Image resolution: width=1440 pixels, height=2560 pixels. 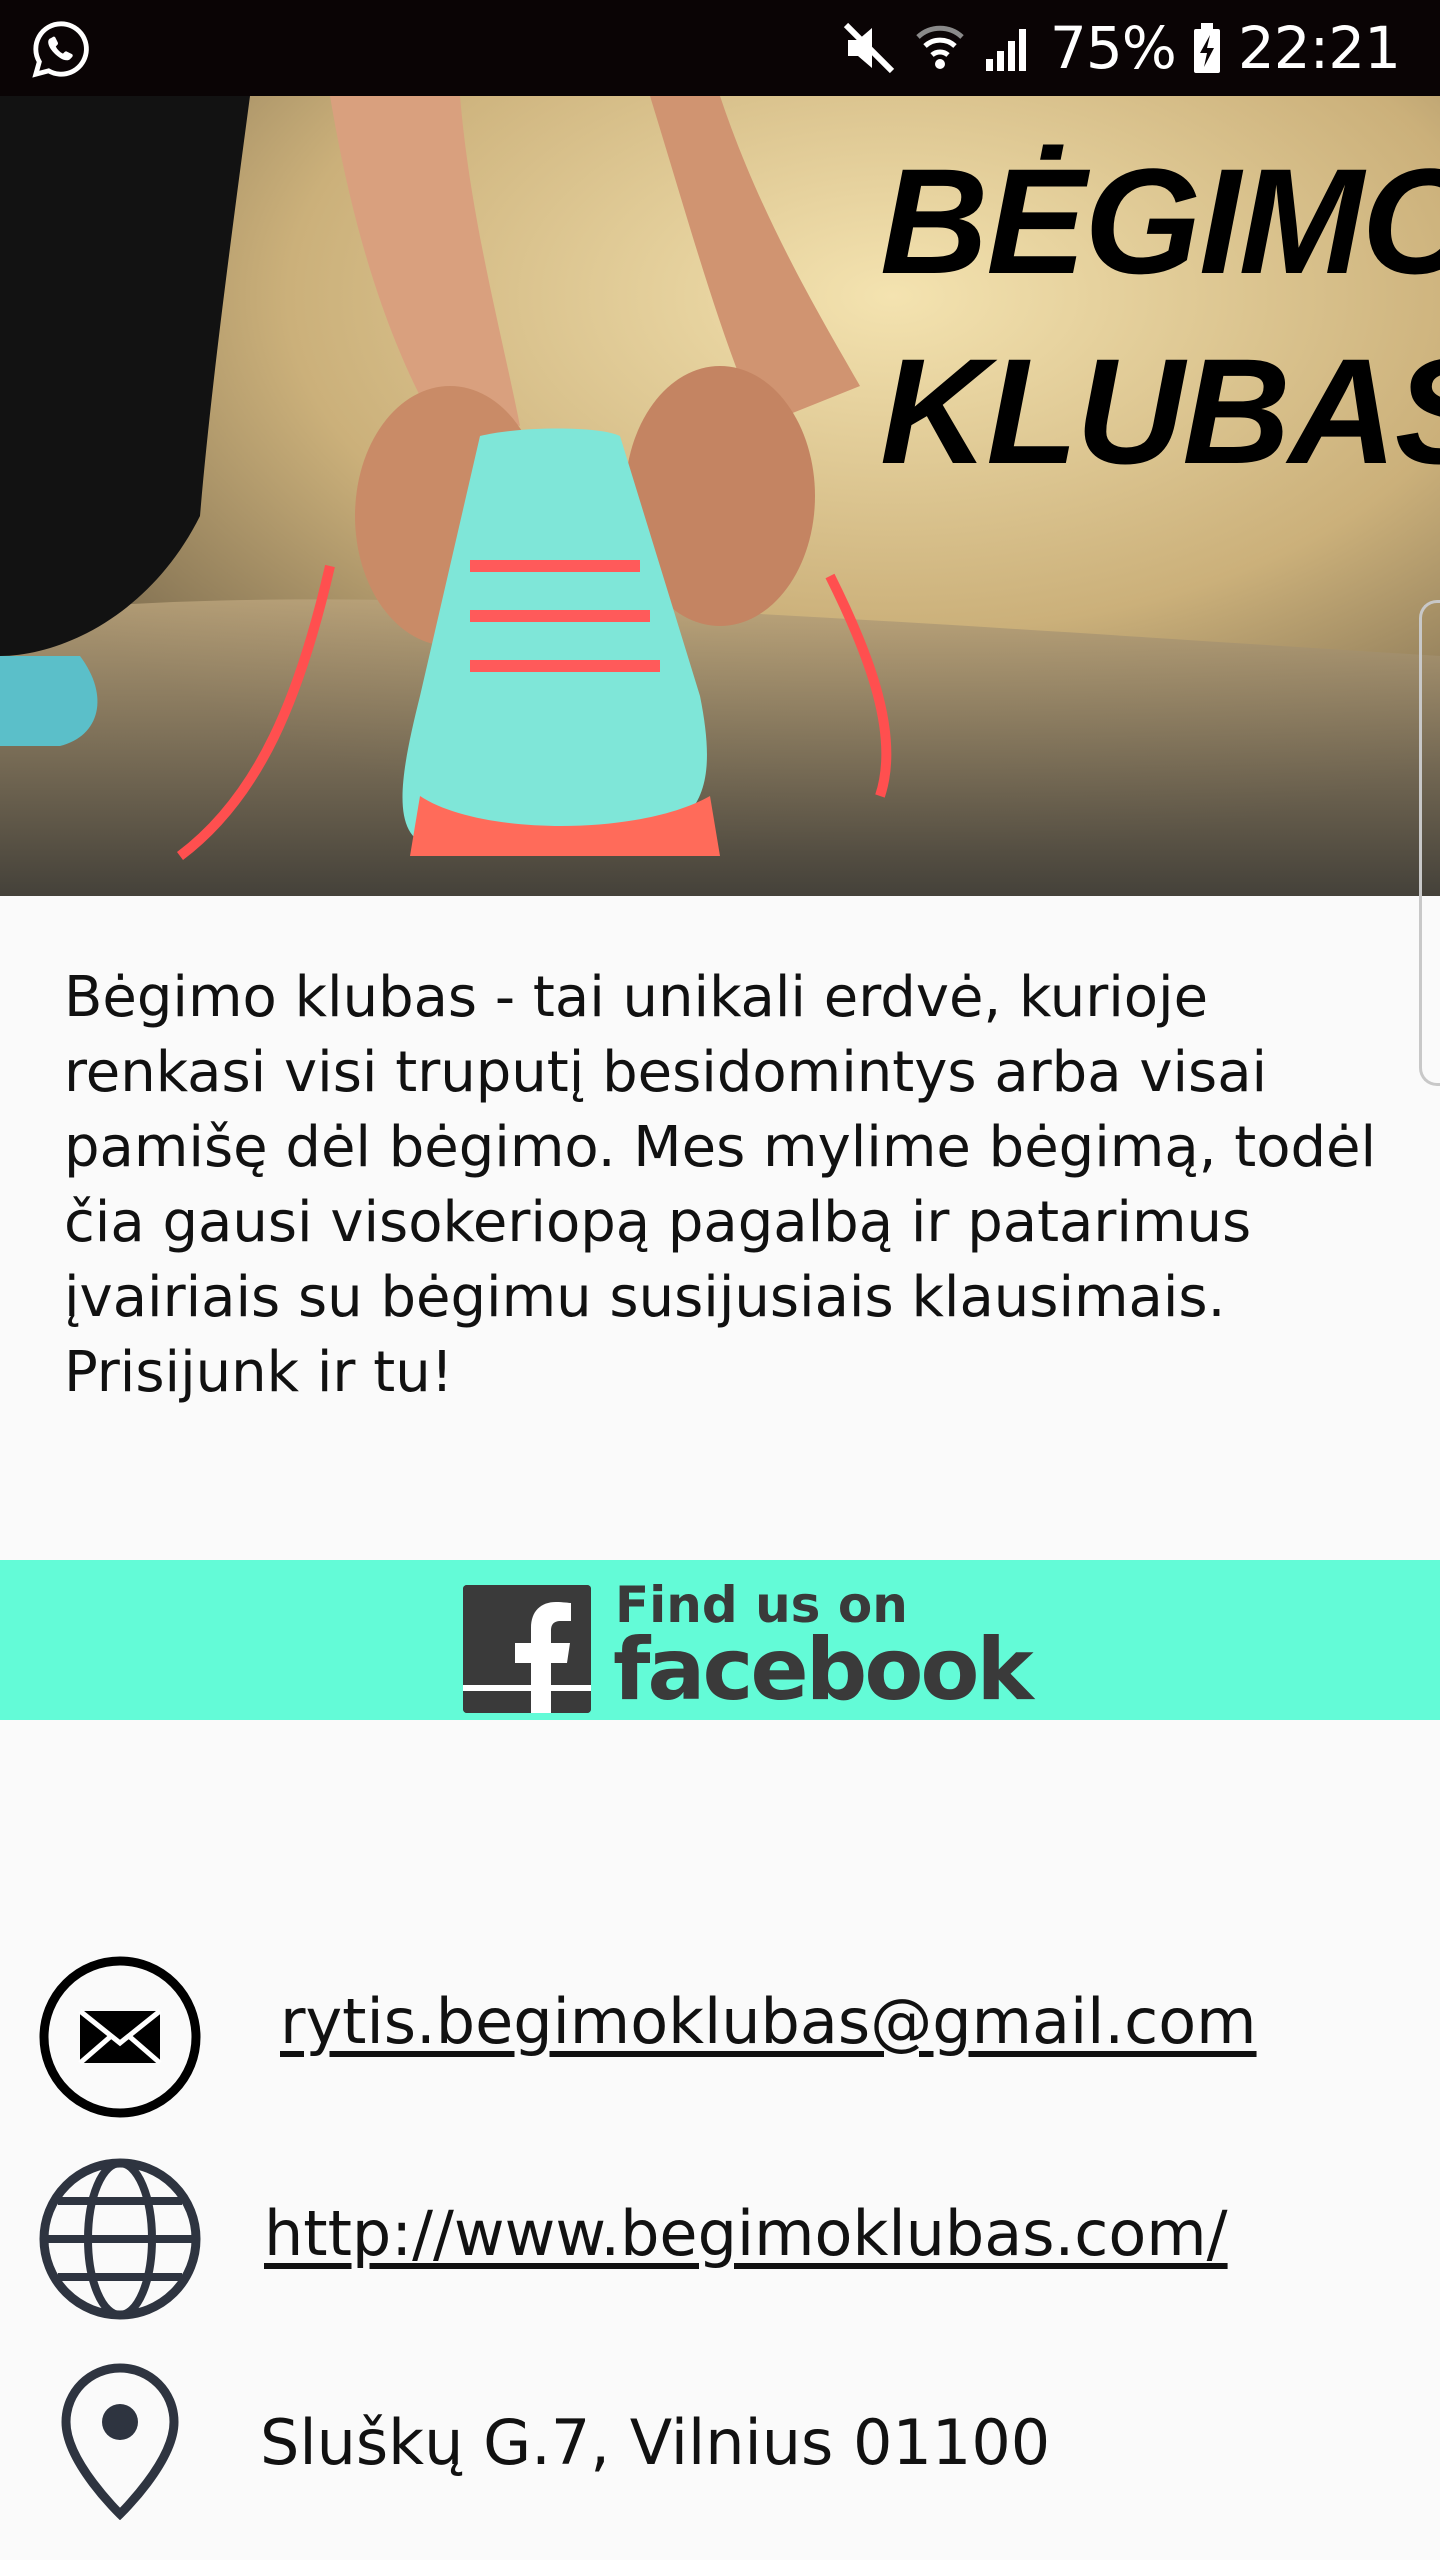 What do you see at coordinates (120, 2239) in the screenshot?
I see `globe-icon` at bounding box center [120, 2239].